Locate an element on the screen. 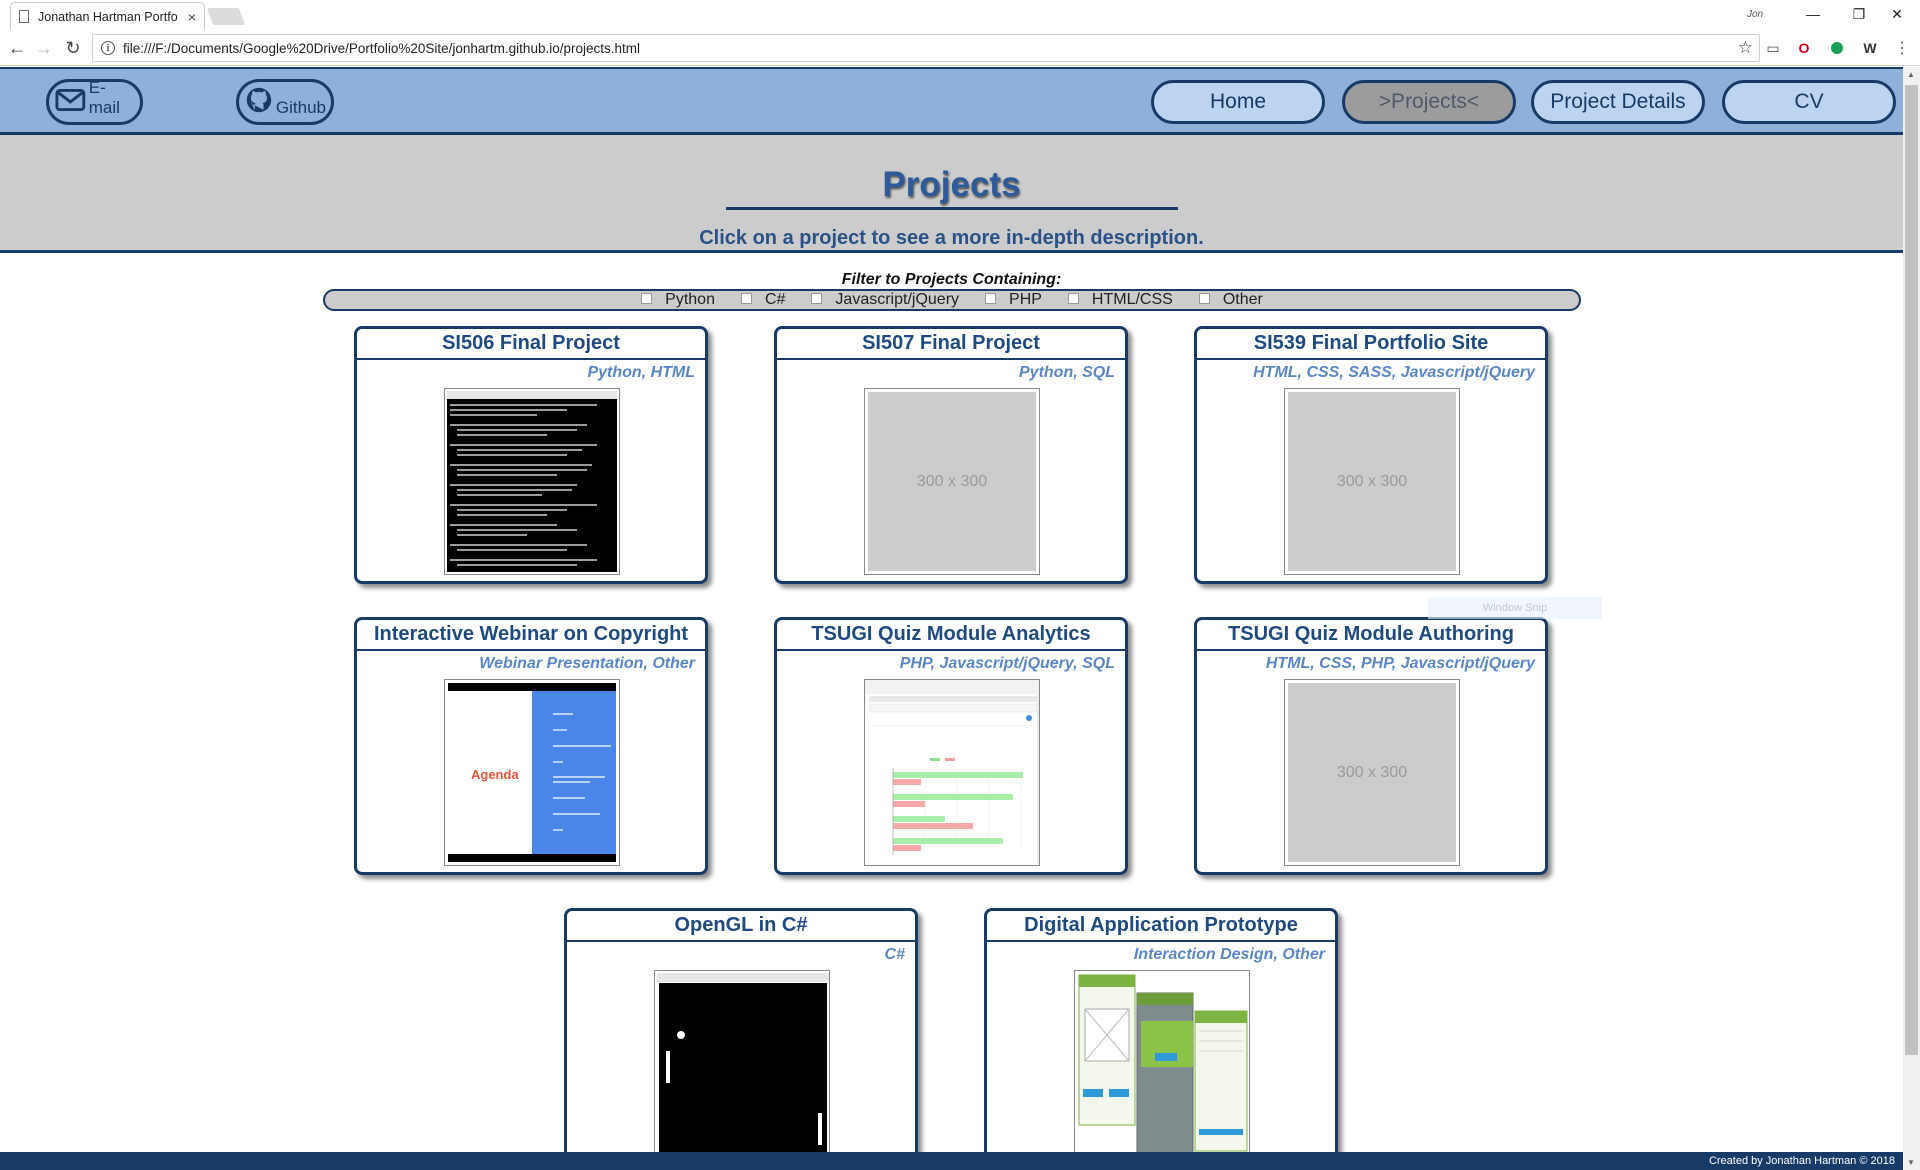  page-scrollbar: ▲ ▼ is located at coordinates (1911, 618).